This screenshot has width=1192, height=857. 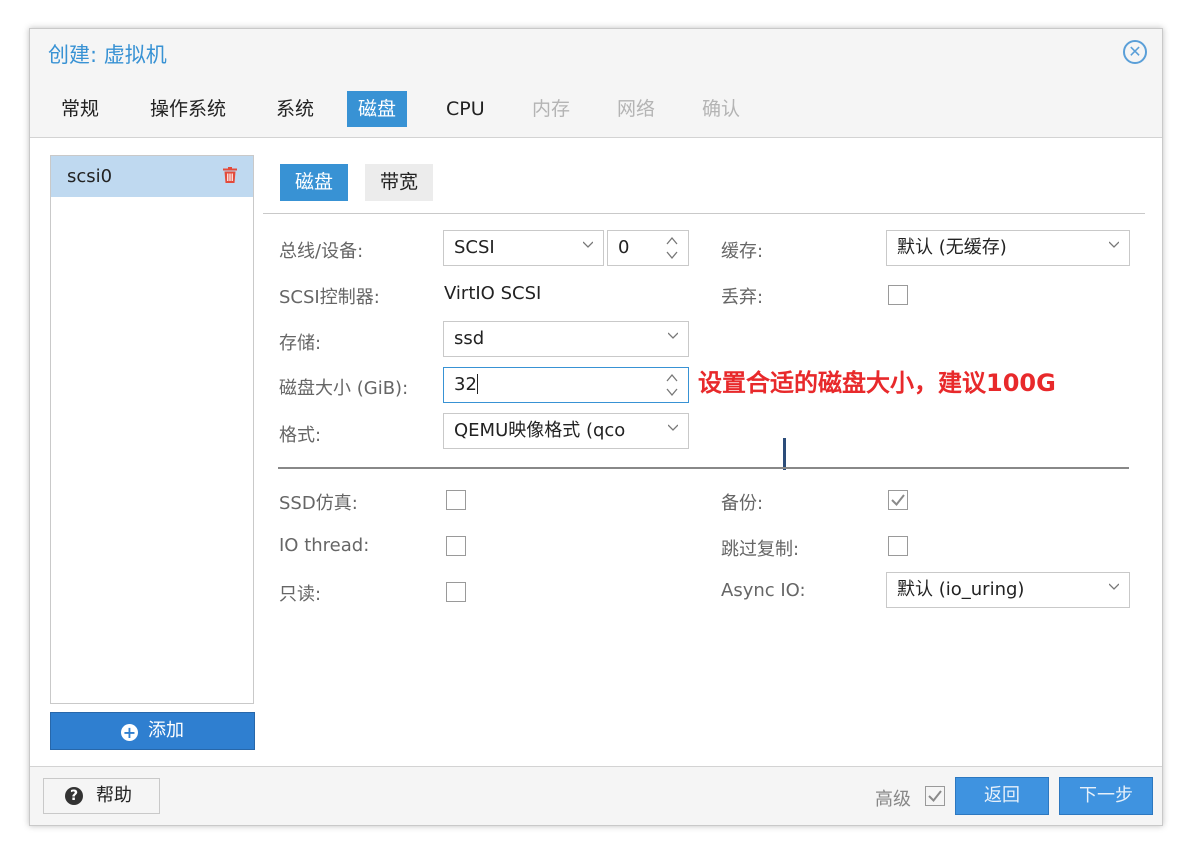 I want to click on disk-list: scsi0, so click(x=152, y=429).